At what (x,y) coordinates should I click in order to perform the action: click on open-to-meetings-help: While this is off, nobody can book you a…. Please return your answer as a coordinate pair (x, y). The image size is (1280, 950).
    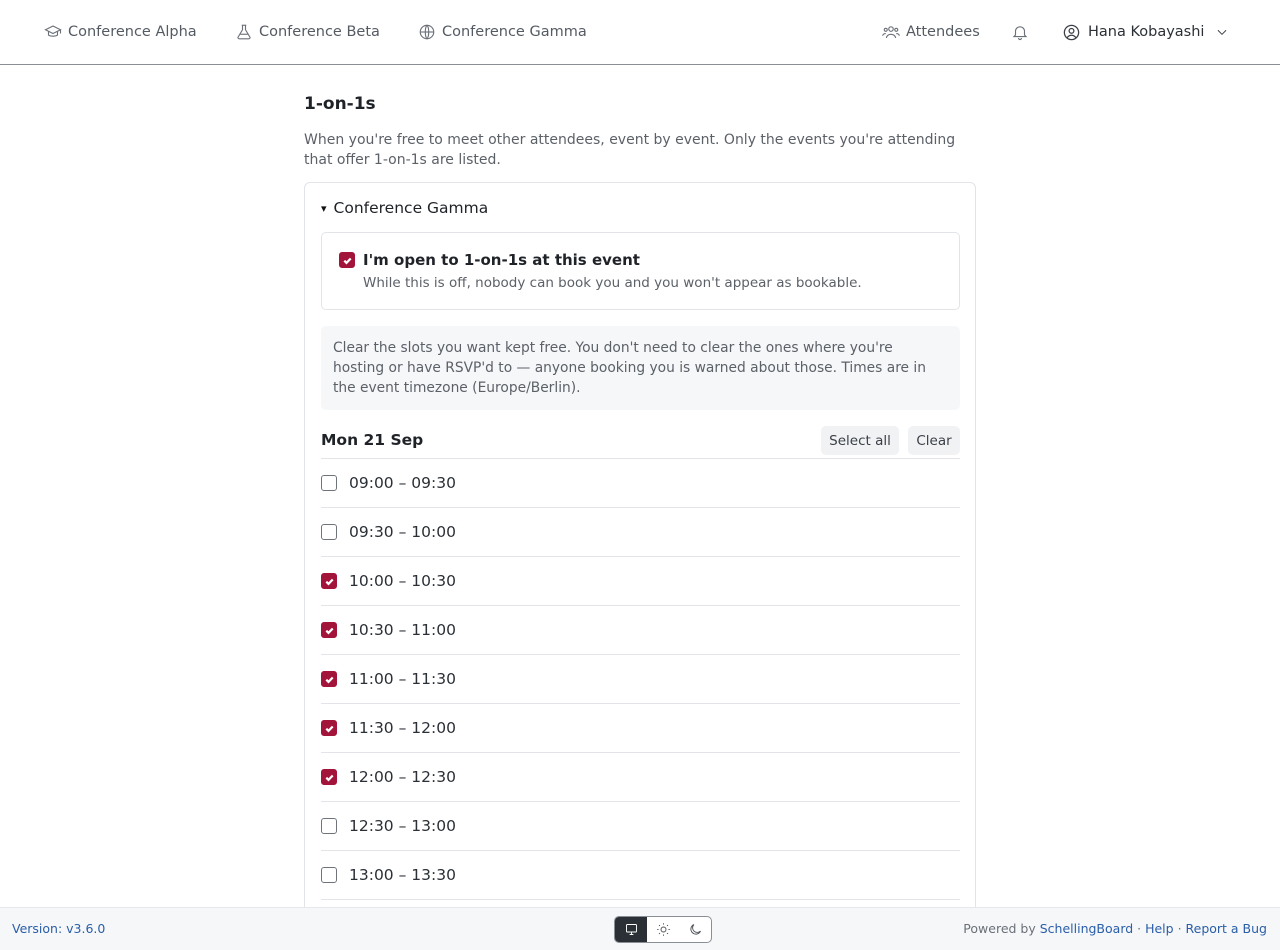
    Looking at the image, I should click on (612, 283).